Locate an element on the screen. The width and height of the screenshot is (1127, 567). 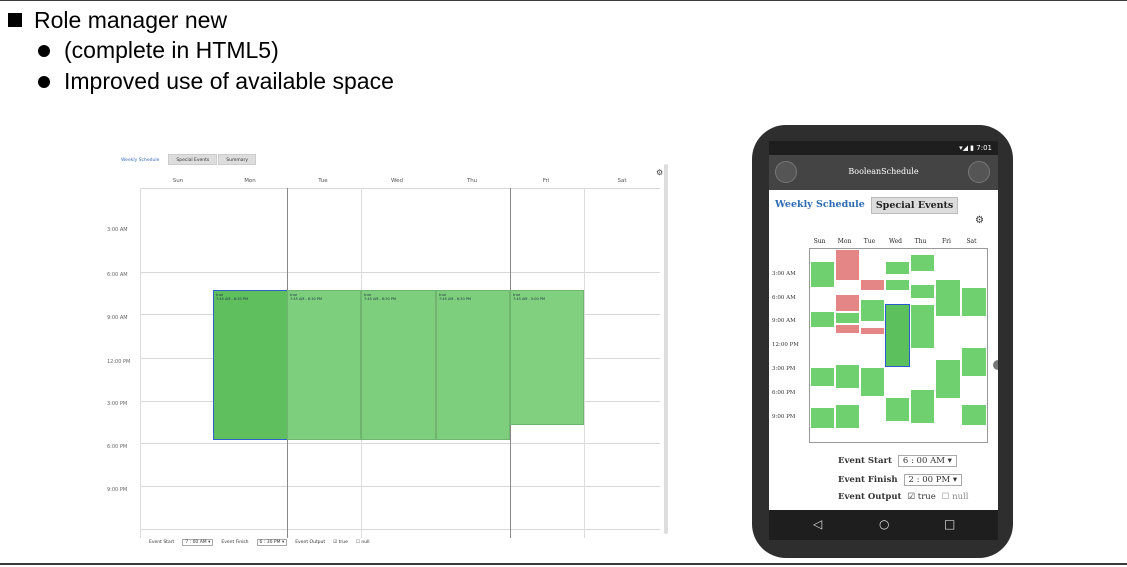
slide-title: Role manager new is located at coordinates (131, 19).